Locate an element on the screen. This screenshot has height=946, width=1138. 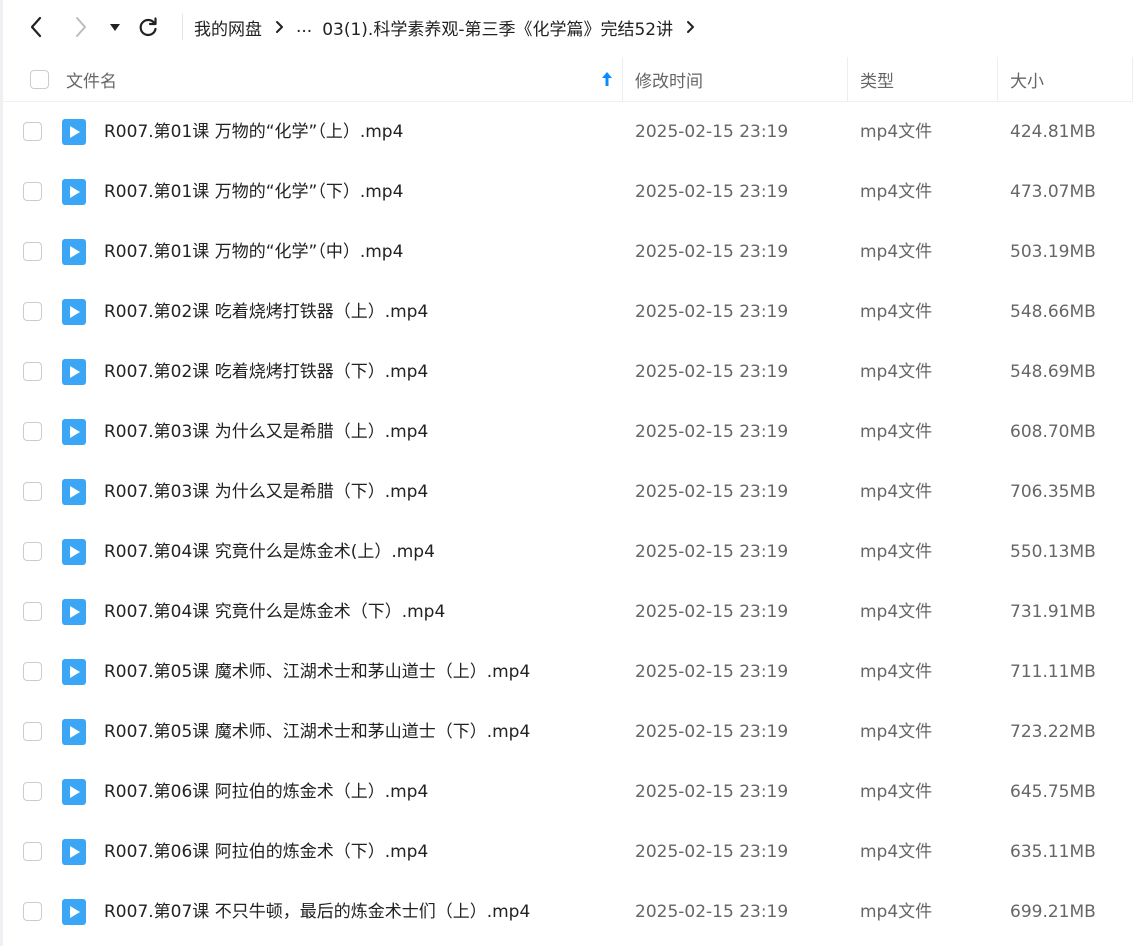
file-size: 548.69MB is located at coordinates (1053, 372).